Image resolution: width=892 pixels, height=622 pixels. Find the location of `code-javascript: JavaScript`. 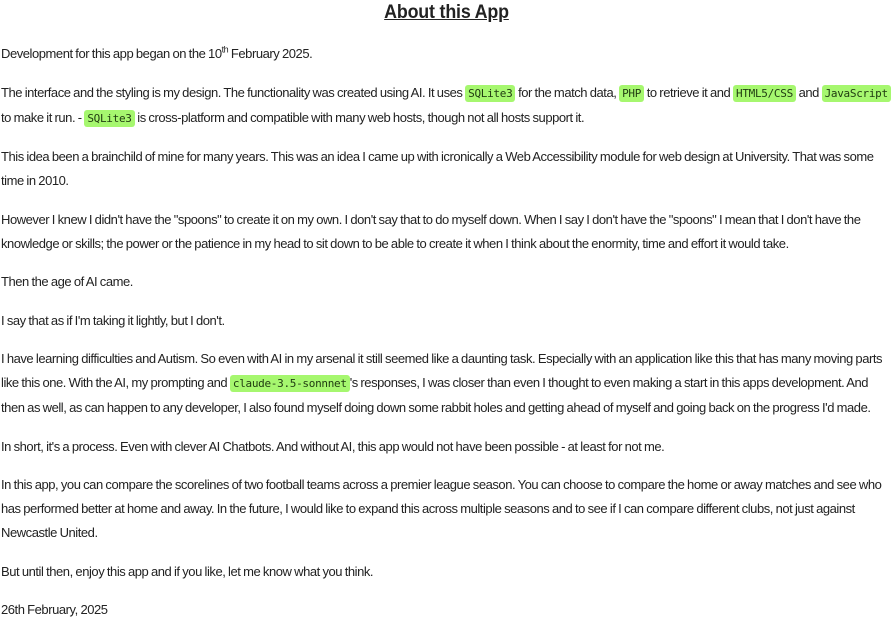

code-javascript: JavaScript is located at coordinates (856, 93).